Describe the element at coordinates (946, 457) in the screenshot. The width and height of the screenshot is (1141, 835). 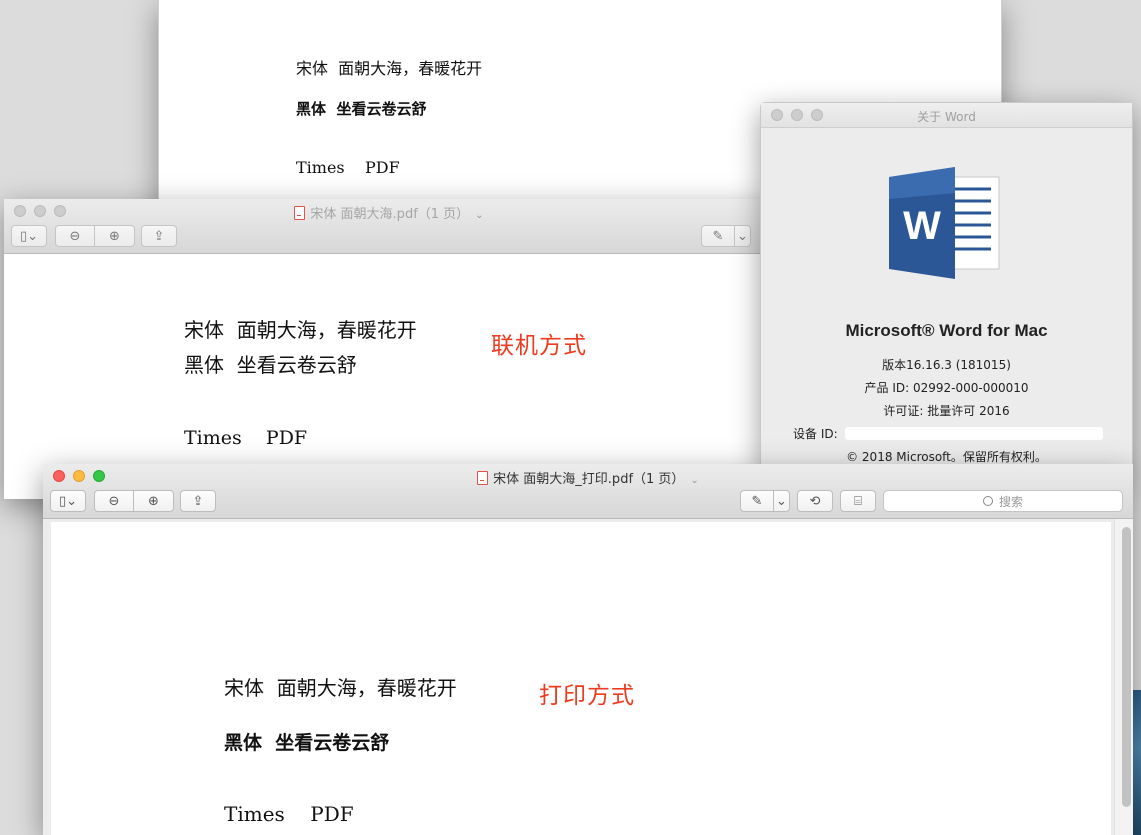
I see `copyright-text: © 2018 Microsoft。保留所有权利。` at that location.